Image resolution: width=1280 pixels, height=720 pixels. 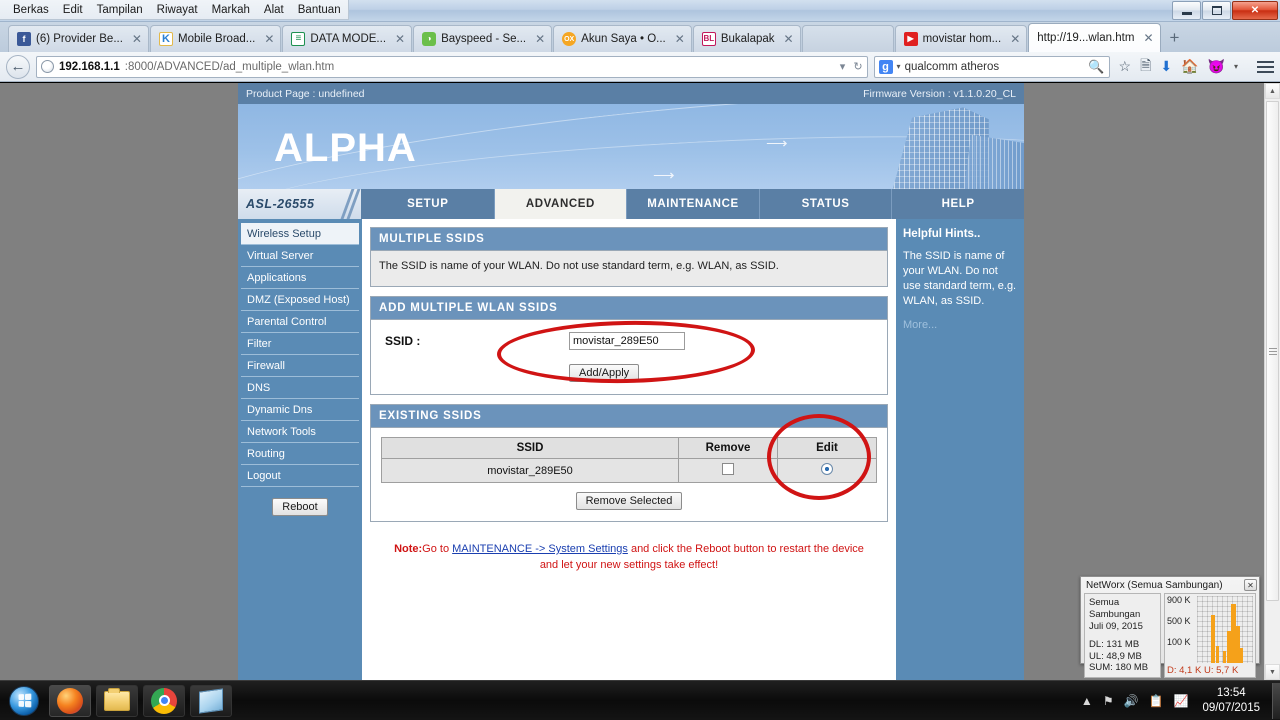 I want to click on back-button-icon: ←, so click(x=18, y=66).